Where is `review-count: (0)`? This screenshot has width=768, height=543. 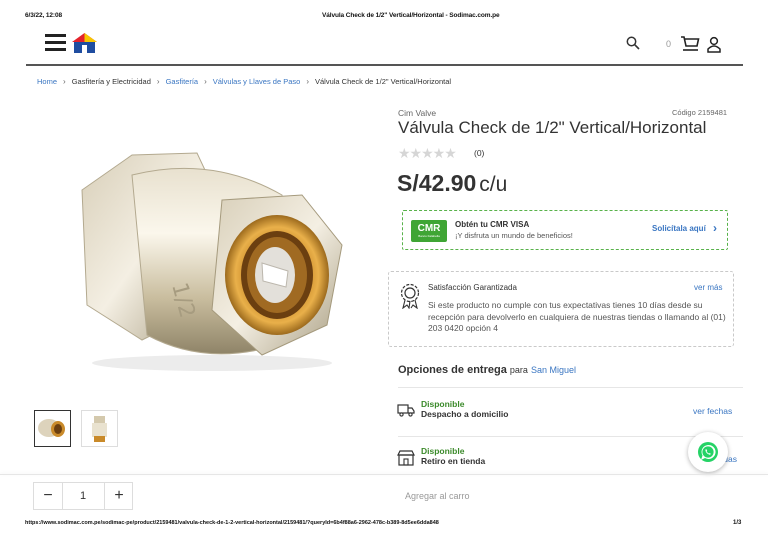 review-count: (0) is located at coordinates (479, 153).